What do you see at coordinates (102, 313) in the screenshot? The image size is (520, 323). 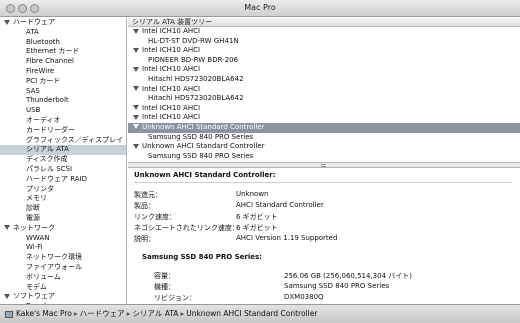 I see `path-segment: ハードウェア` at bounding box center [102, 313].